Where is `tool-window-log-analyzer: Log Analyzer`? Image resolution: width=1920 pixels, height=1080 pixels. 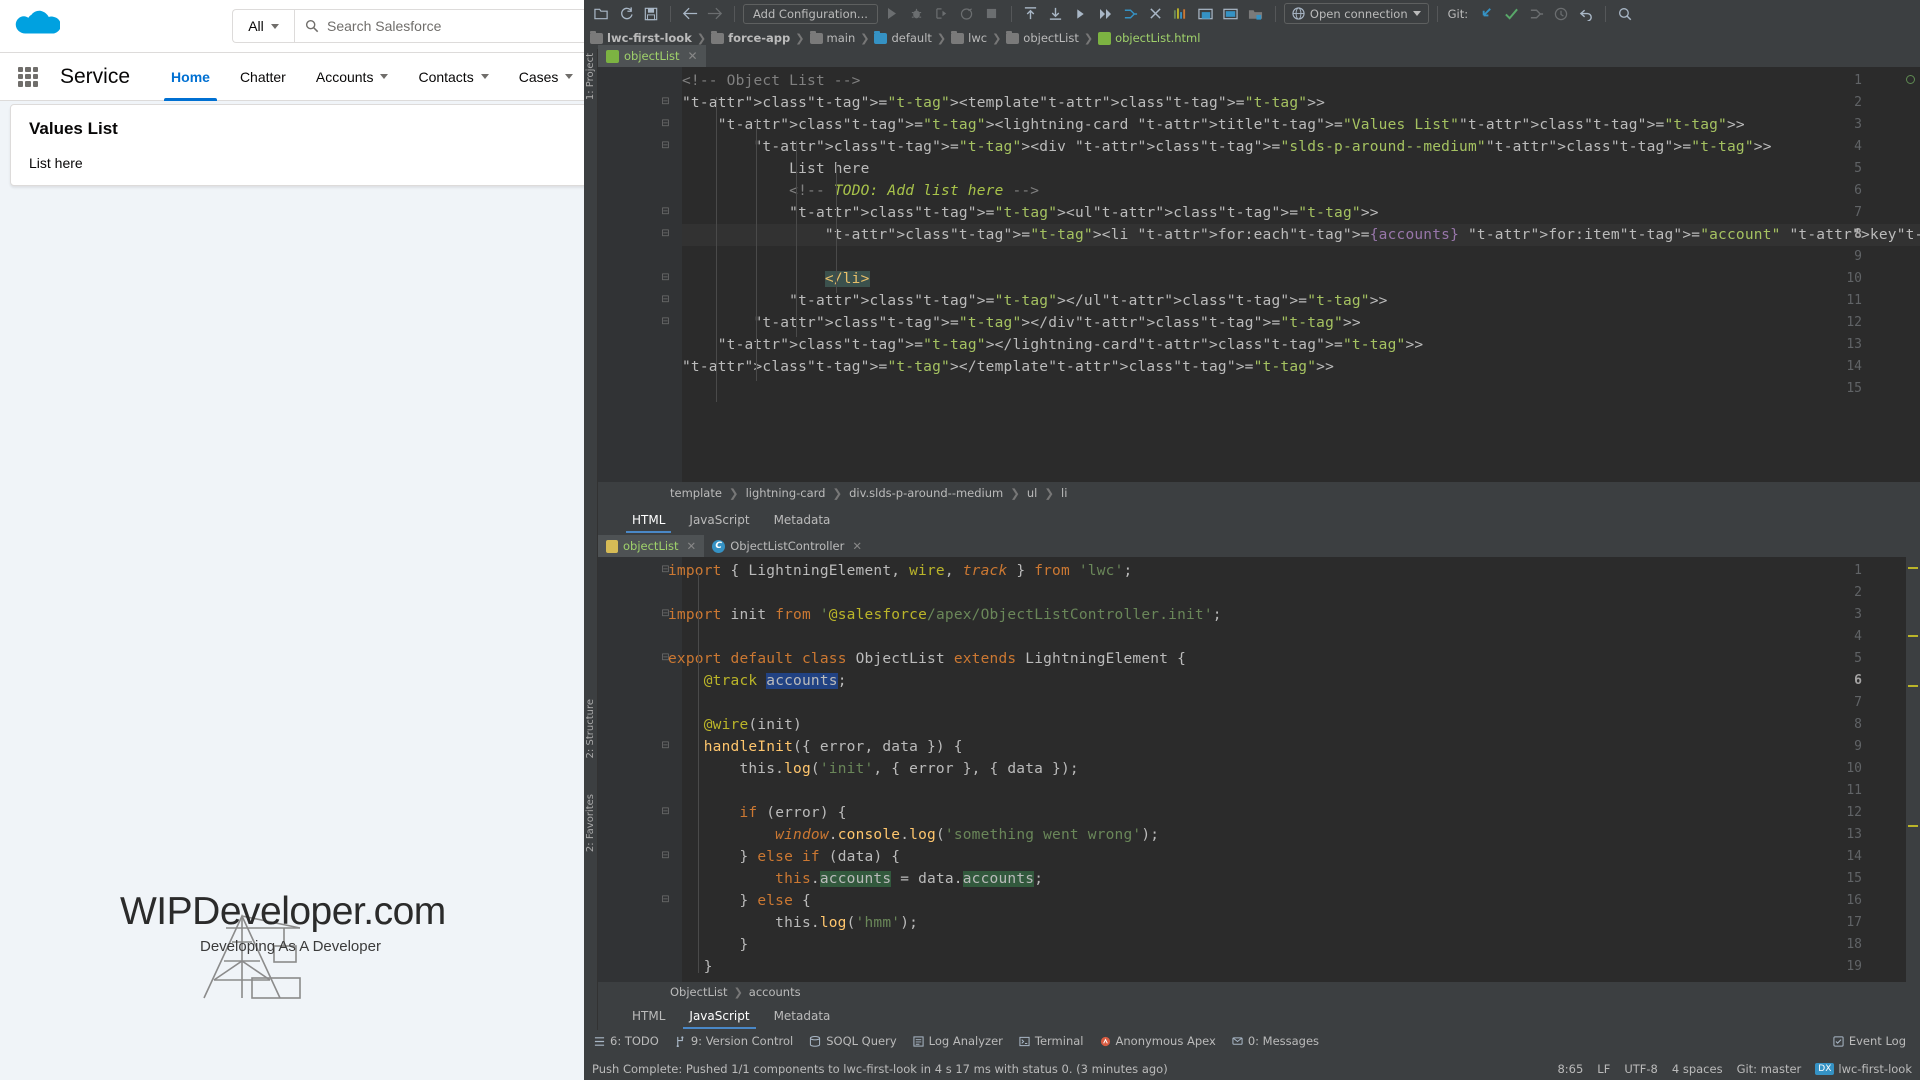 tool-window-log-analyzer: Log Analyzer is located at coordinates (958, 1041).